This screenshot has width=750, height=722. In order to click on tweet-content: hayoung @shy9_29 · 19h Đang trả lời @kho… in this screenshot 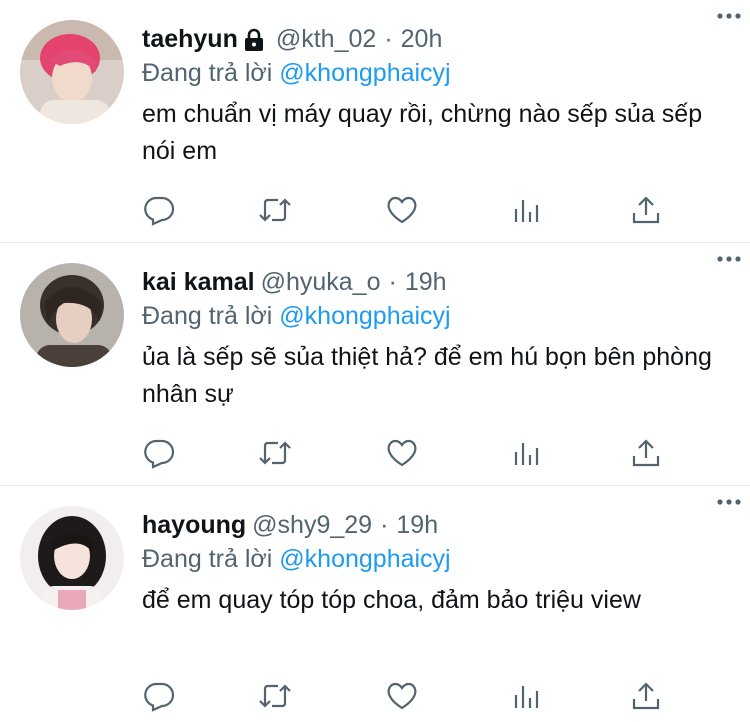, I will do `click(436, 563)`.